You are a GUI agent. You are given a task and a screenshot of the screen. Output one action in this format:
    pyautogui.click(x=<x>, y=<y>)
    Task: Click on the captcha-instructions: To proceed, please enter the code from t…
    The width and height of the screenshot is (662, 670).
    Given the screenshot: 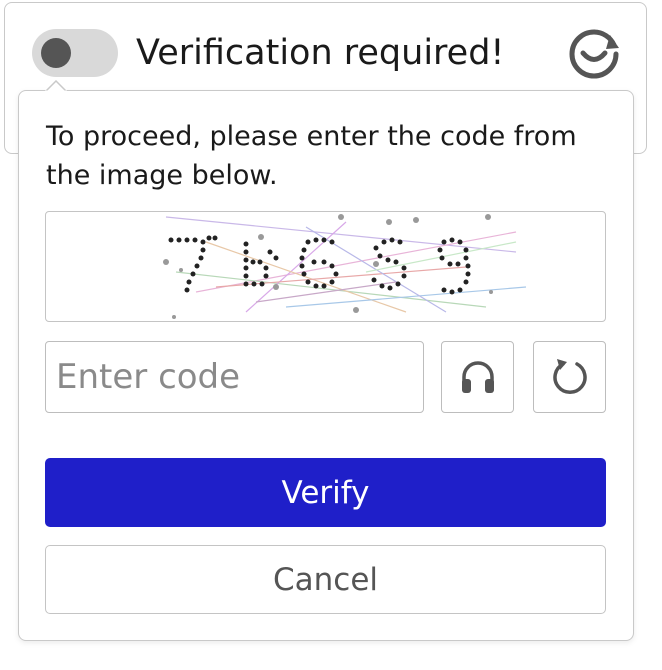 What is the action you would take?
    pyautogui.click(x=311, y=156)
    